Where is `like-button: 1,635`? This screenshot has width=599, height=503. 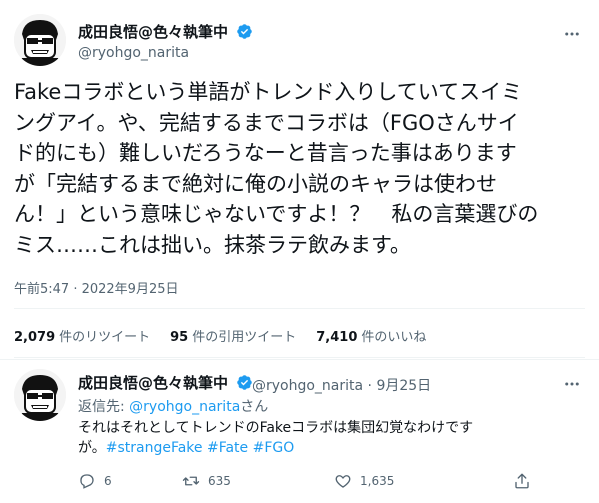
like-button: 1,635 is located at coordinates (364, 481).